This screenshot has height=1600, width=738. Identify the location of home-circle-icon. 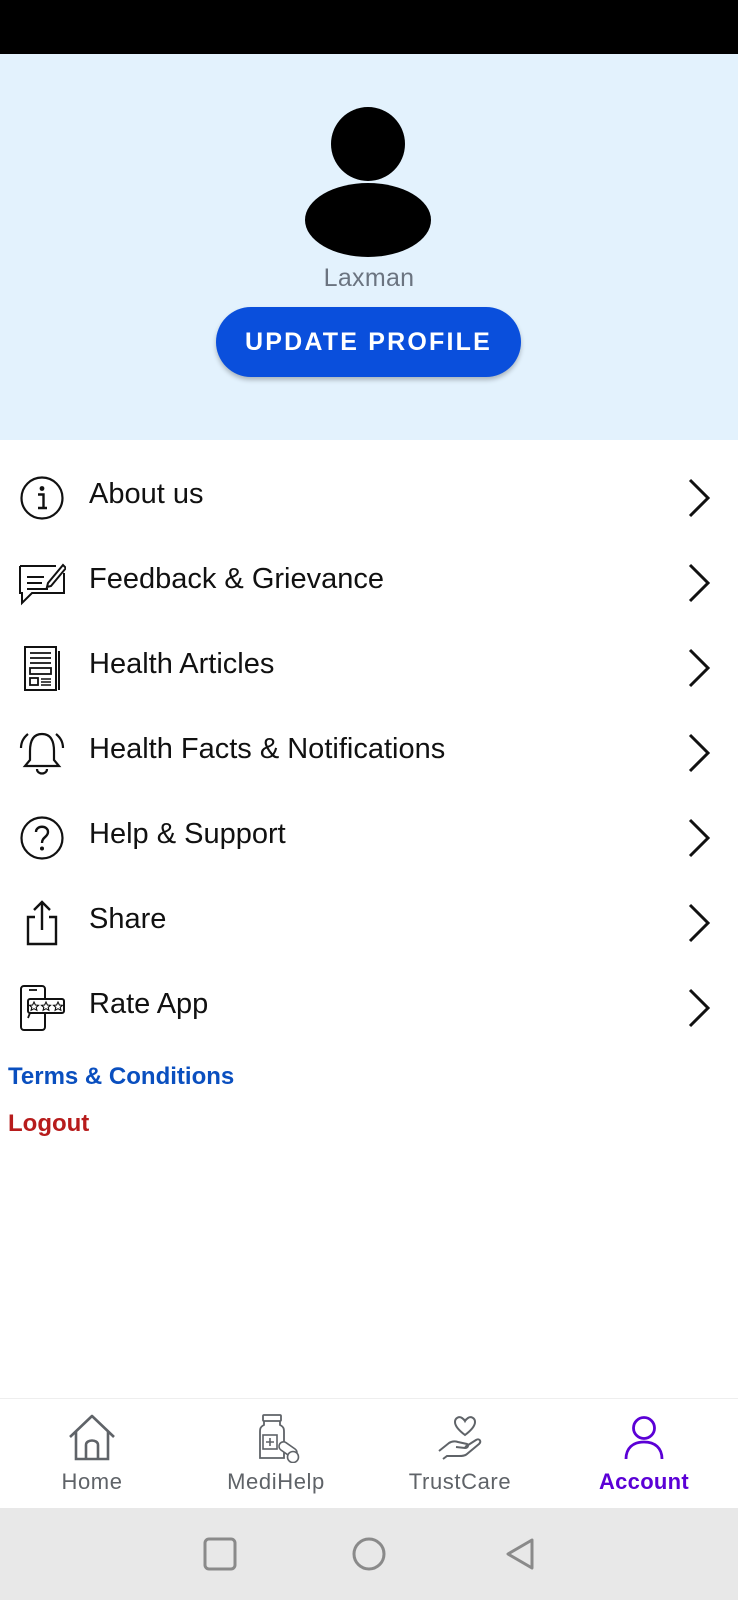
(369, 1554).